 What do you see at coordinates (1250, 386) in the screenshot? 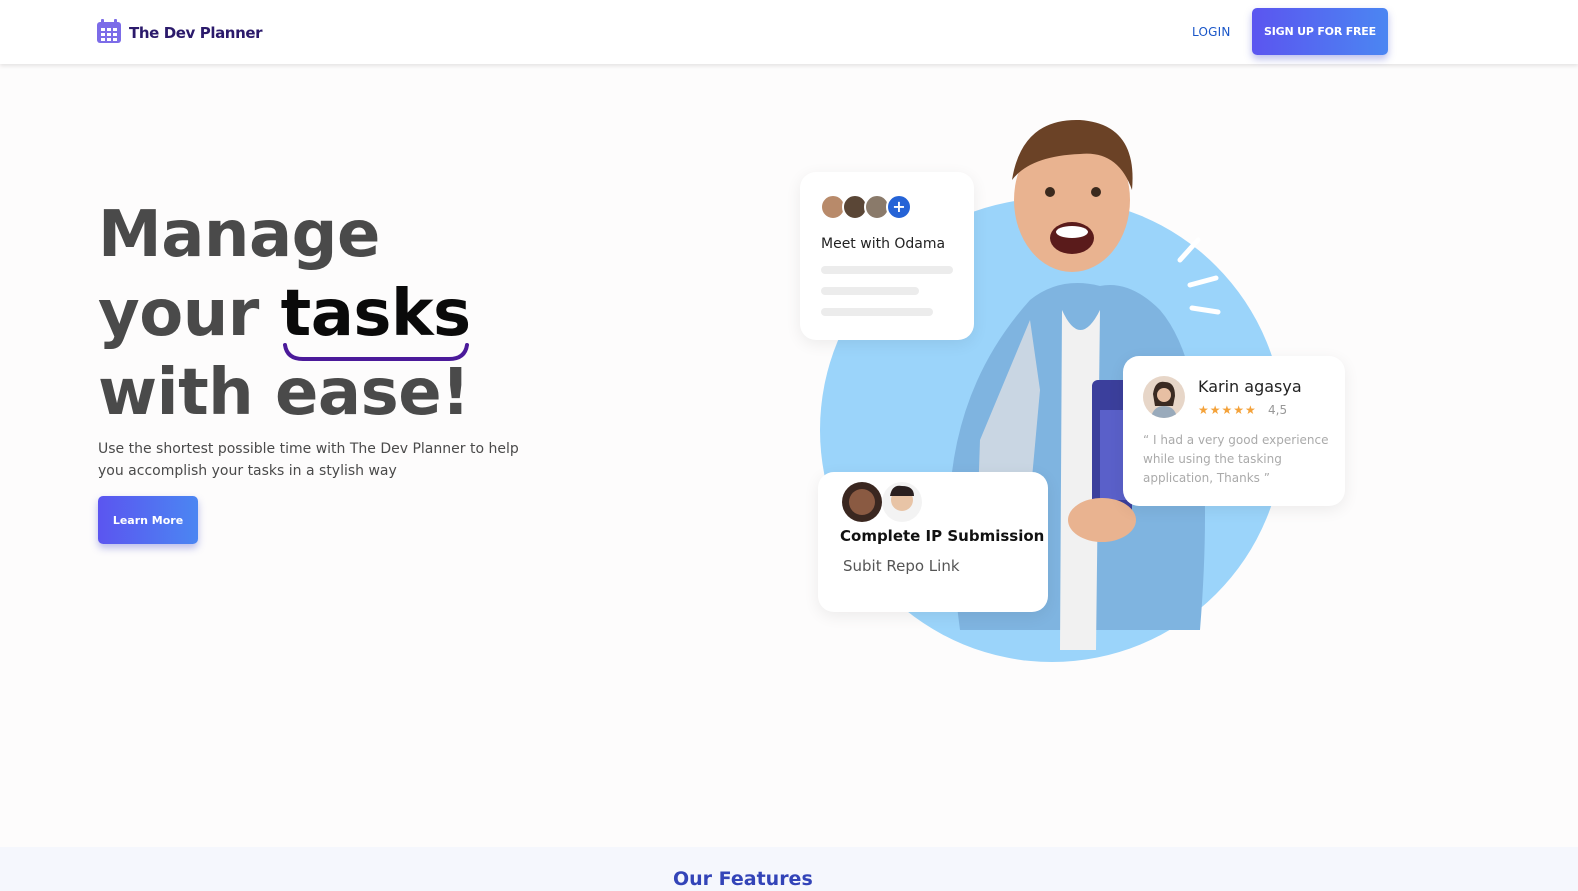
I see `reviewer-name: Karin agasya` at bounding box center [1250, 386].